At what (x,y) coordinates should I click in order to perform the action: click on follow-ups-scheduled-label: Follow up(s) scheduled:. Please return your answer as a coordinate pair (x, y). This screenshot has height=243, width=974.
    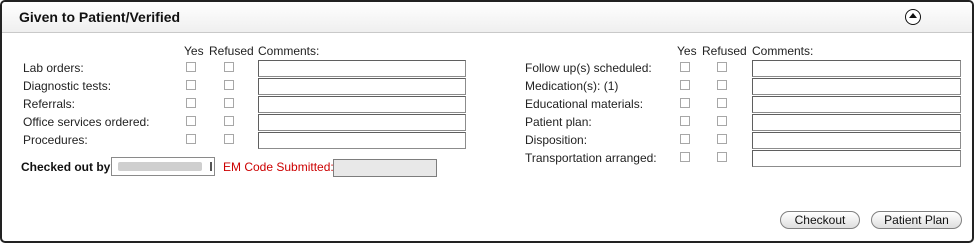
    Looking at the image, I should click on (588, 68).